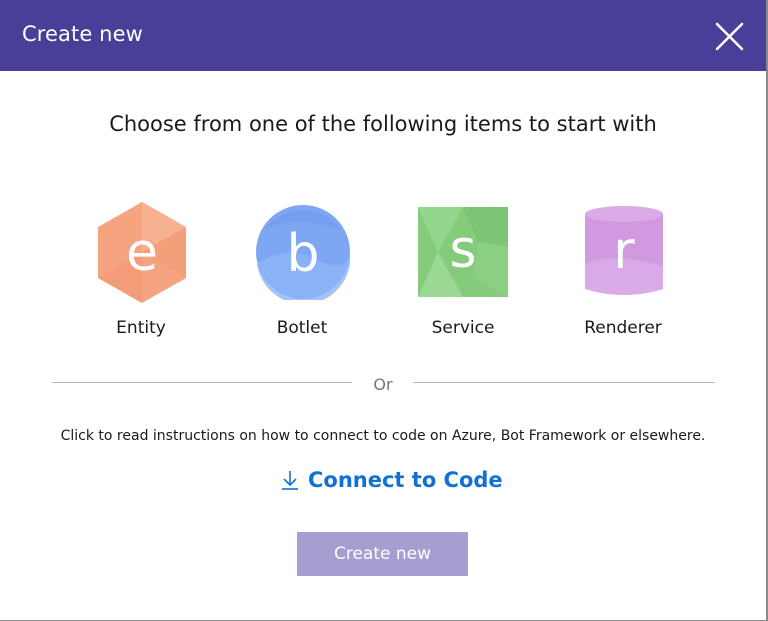  What do you see at coordinates (564, 382) in the screenshot?
I see `divider-line-right` at bounding box center [564, 382].